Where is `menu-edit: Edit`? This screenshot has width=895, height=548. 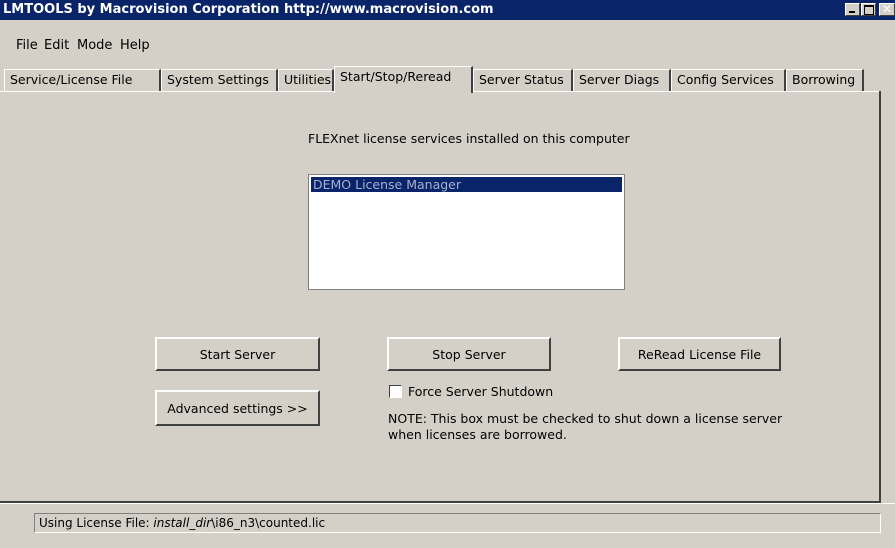
menu-edit: Edit is located at coordinates (56, 45).